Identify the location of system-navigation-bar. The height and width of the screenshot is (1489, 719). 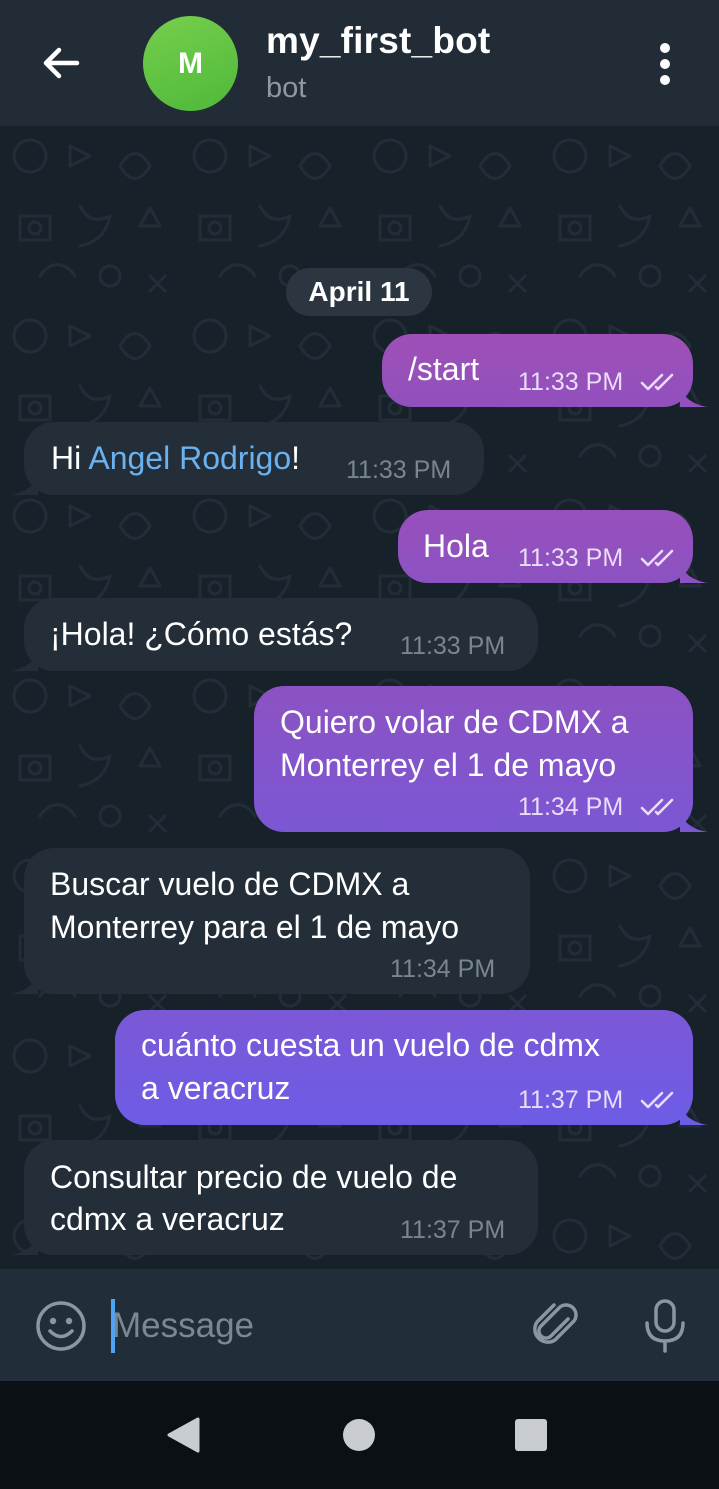
(359, 1435).